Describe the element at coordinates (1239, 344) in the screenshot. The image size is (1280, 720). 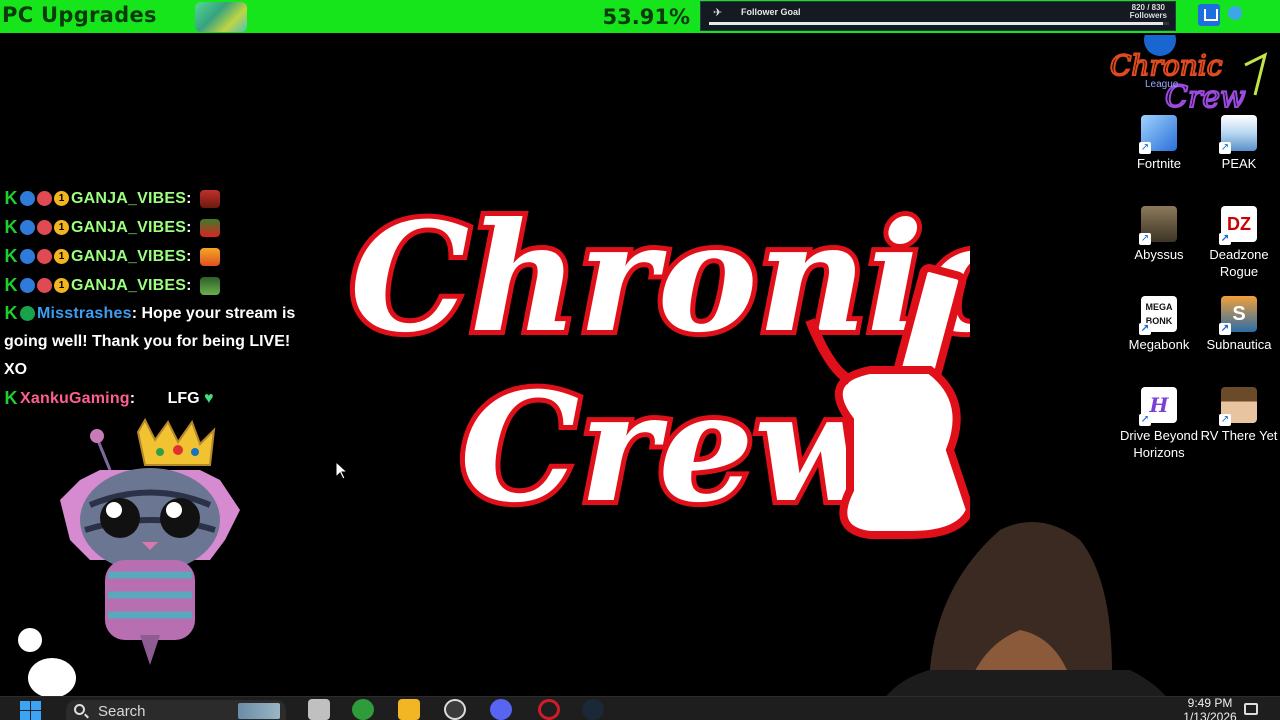
I see `desktop-icon-label: Subnautica` at that location.